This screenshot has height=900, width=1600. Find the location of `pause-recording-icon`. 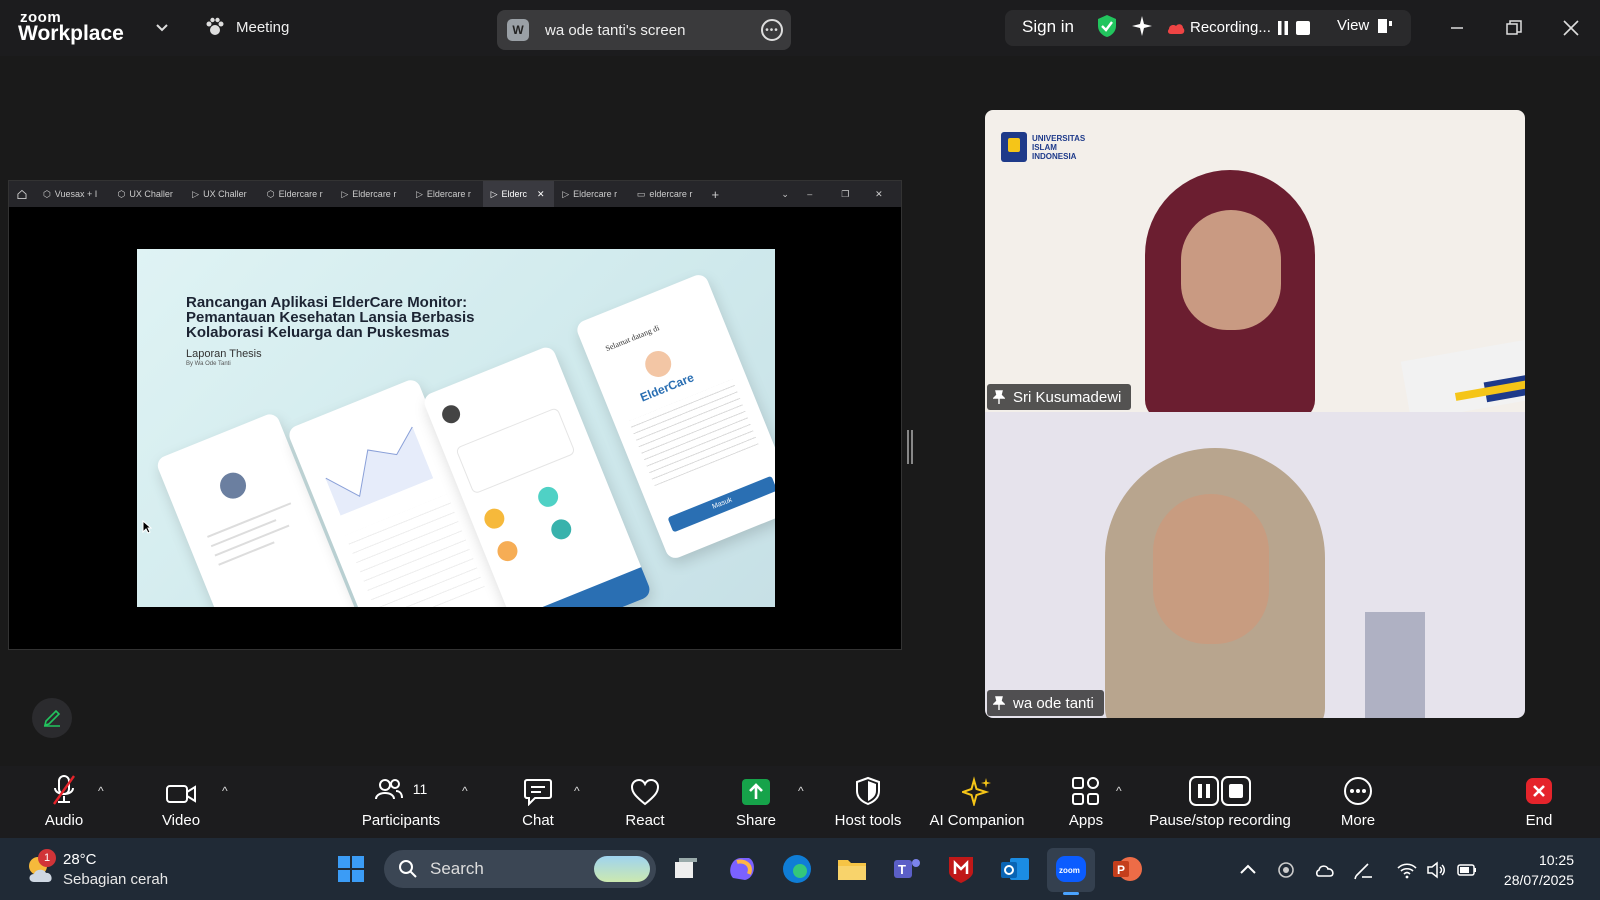

pause-recording-icon is located at coordinates (1283, 28).